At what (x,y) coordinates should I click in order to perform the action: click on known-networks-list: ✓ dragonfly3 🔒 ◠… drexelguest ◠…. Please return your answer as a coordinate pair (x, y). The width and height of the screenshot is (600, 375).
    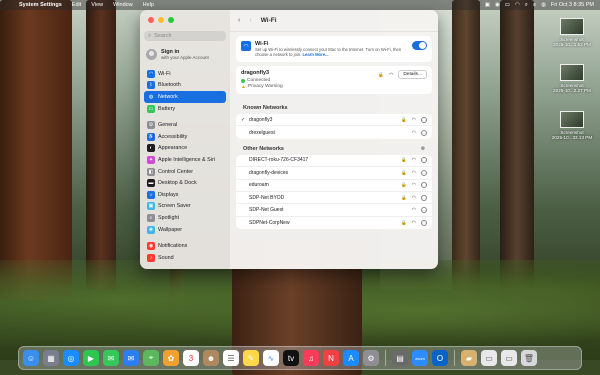
    Looking at the image, I should click on (334, 126).